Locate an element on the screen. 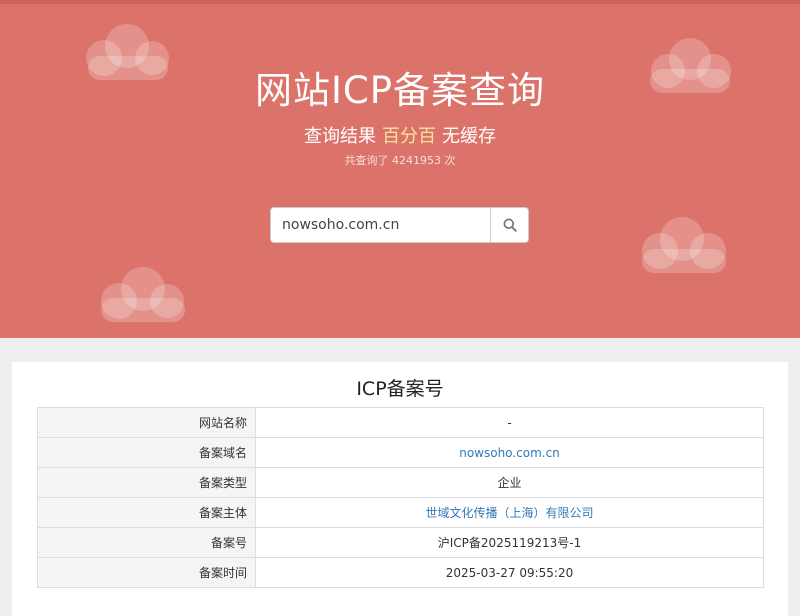 This screenshot has height=616, width=800. search-button is located at coordinates (509, 225).